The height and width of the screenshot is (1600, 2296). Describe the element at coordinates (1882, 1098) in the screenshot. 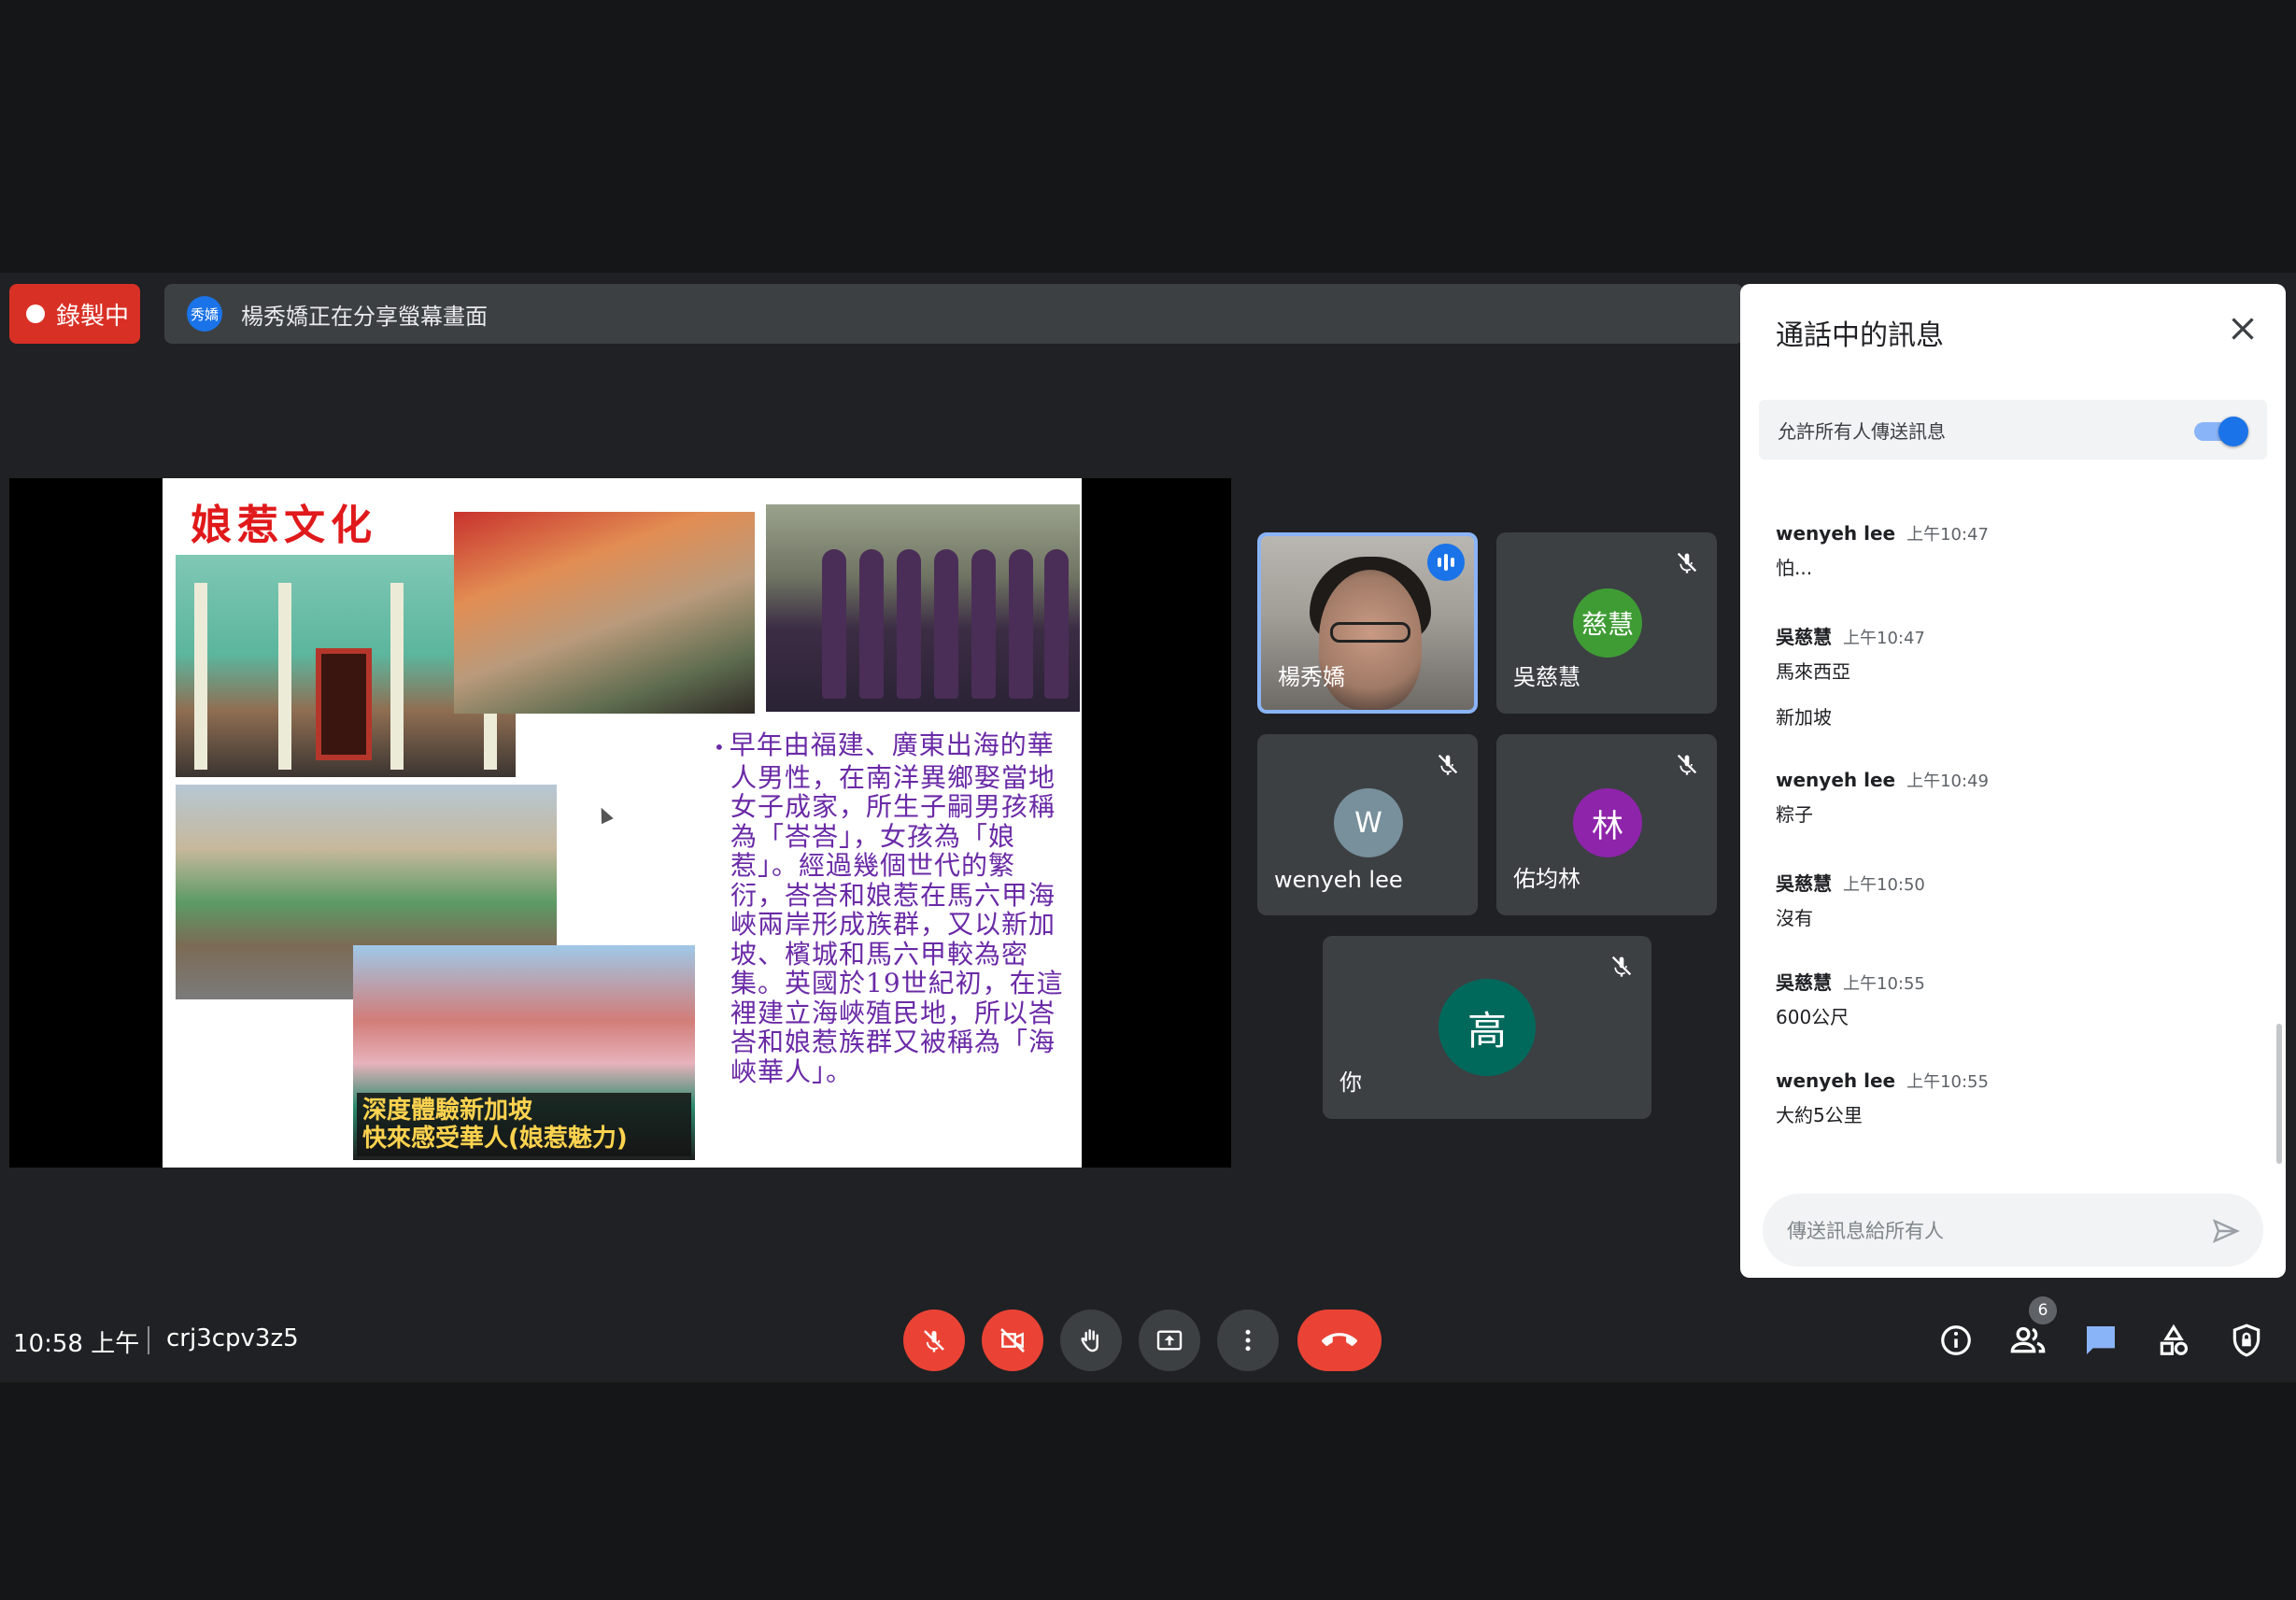

I see `chat-message: wenyeh lee 上午10:55 大約5公里` at that location.